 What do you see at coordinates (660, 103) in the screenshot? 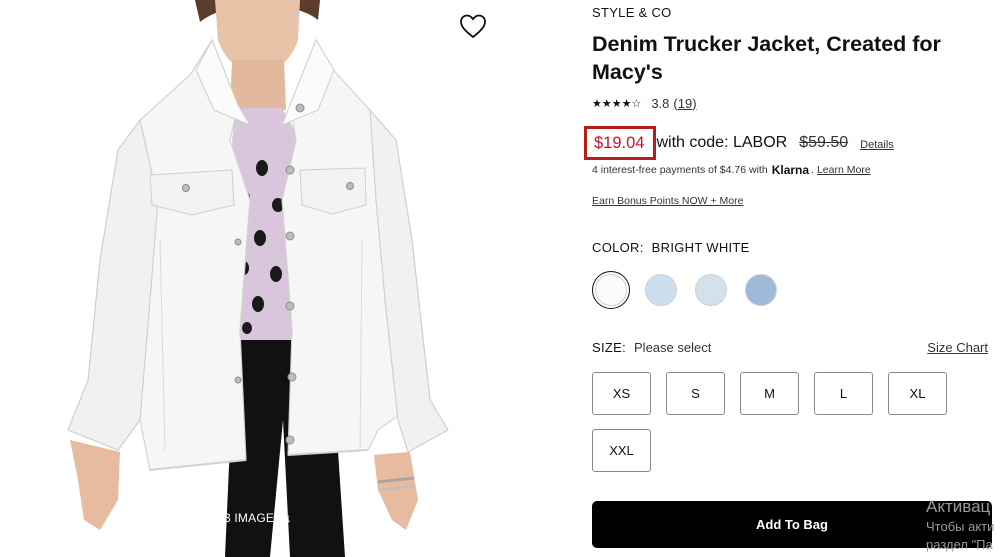
I see `rating-average: 3.8` at bounding box center [660, 103].